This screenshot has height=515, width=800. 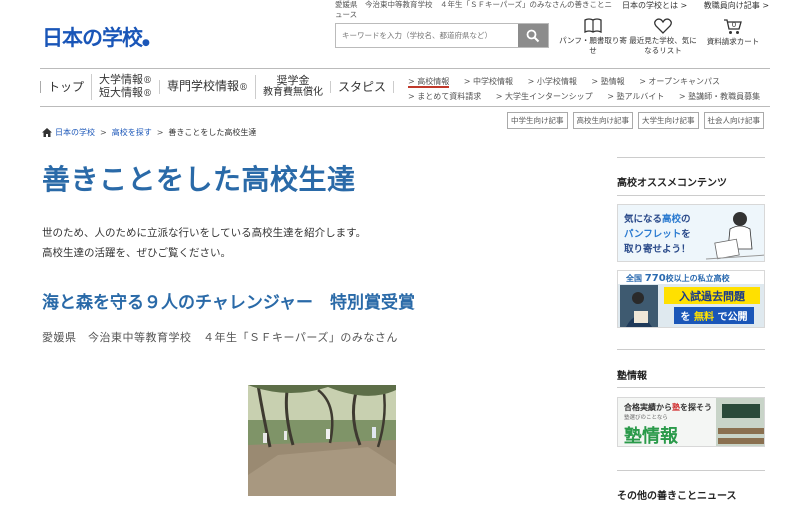 I want to click on staff-articles-link: 教職員向け記事 >, so click(x=736, y=5).